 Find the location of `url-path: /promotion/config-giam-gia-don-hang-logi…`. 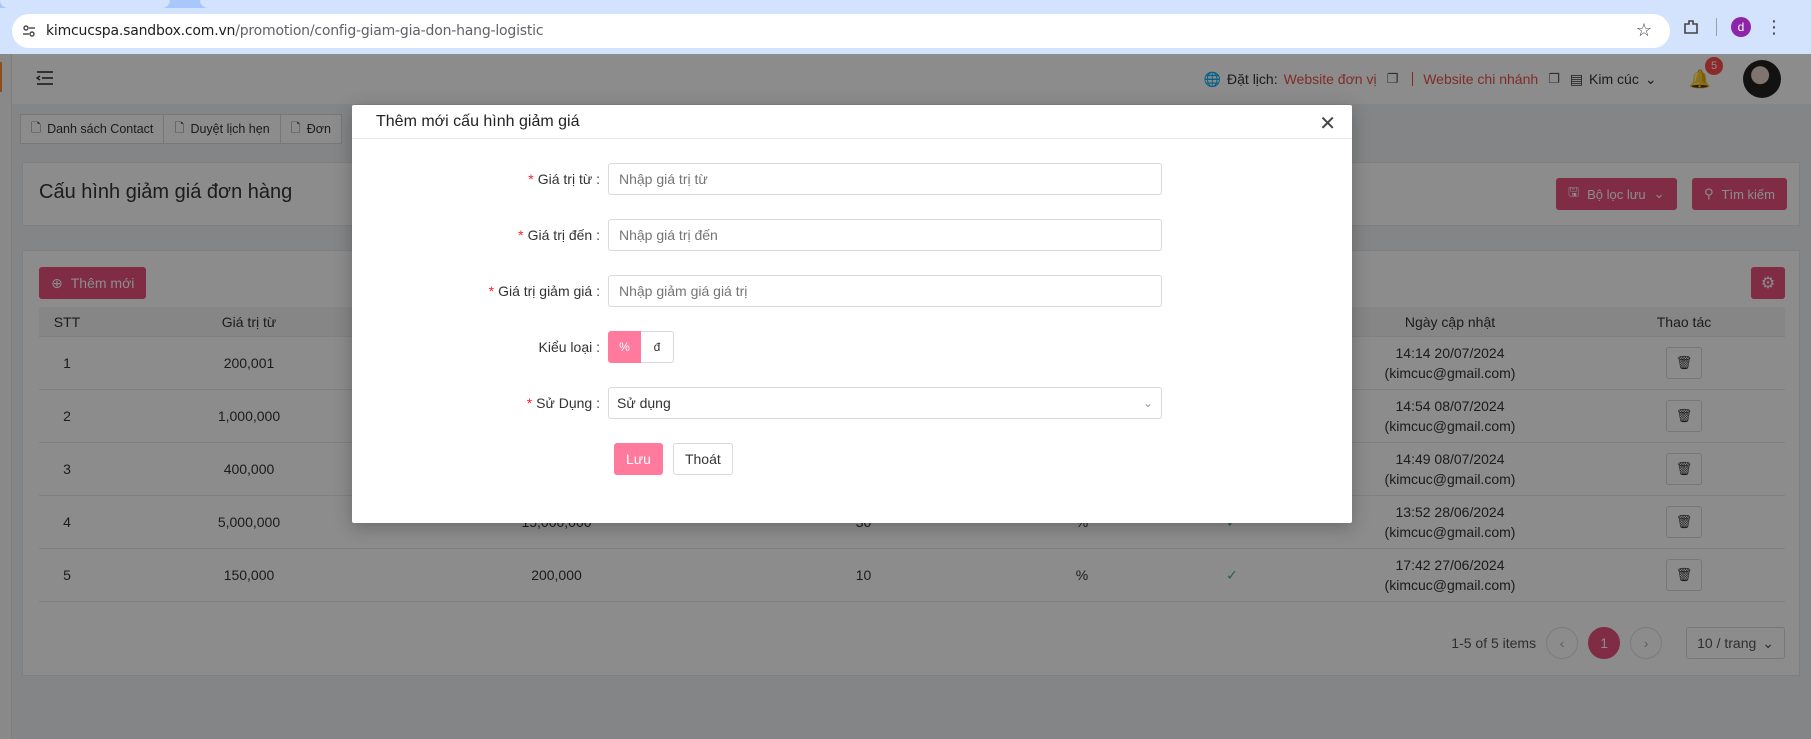

url-path: /promotion/config-giam-gia-don-hang-logi… is located at coordinates (389, 31).